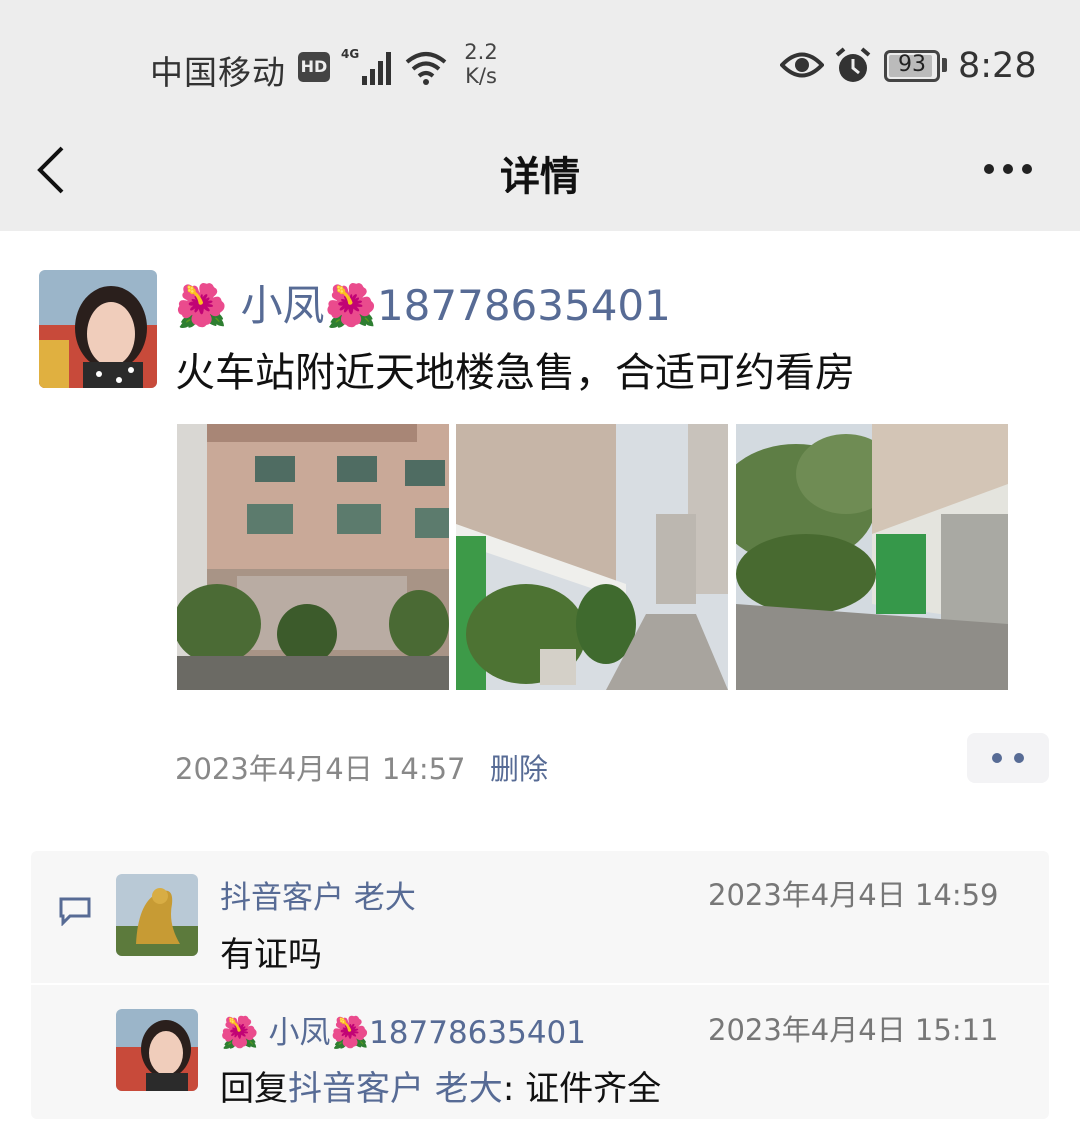 Image resolution: width=1080 pixels, height=1147 pixels. Describe the element at coordinates (254, 1089) in the screenshot. I see `reply-prefix: 回复` at that location.